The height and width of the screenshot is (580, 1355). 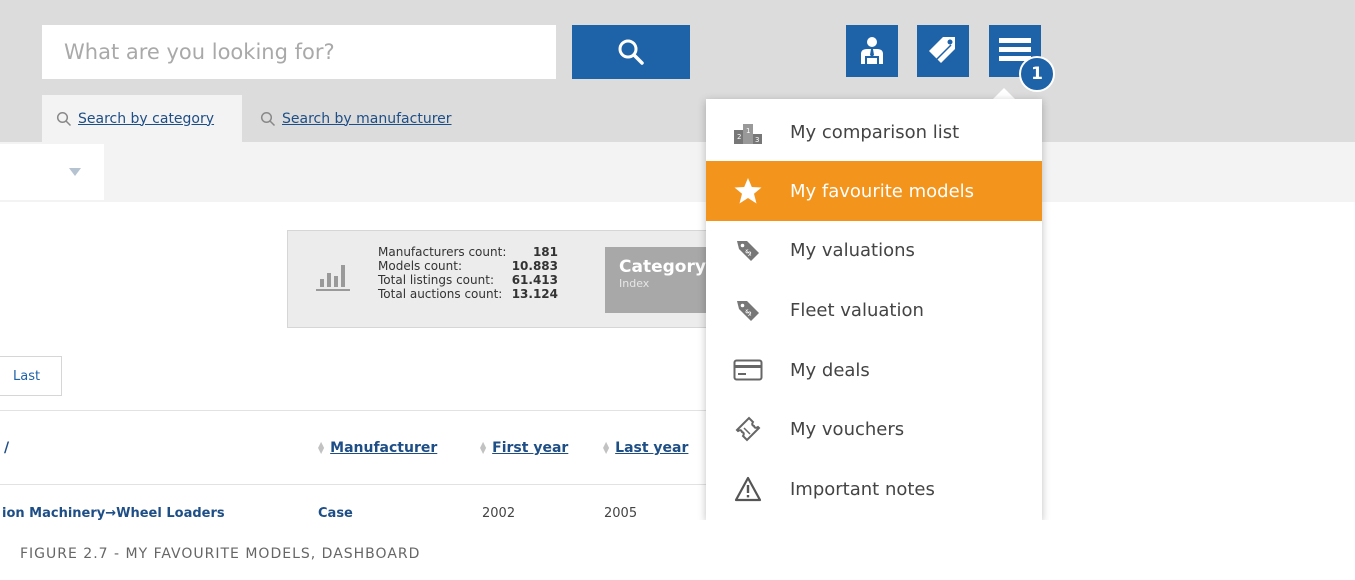 I want to click on svg-text: 2, so click(x=739, y=137).